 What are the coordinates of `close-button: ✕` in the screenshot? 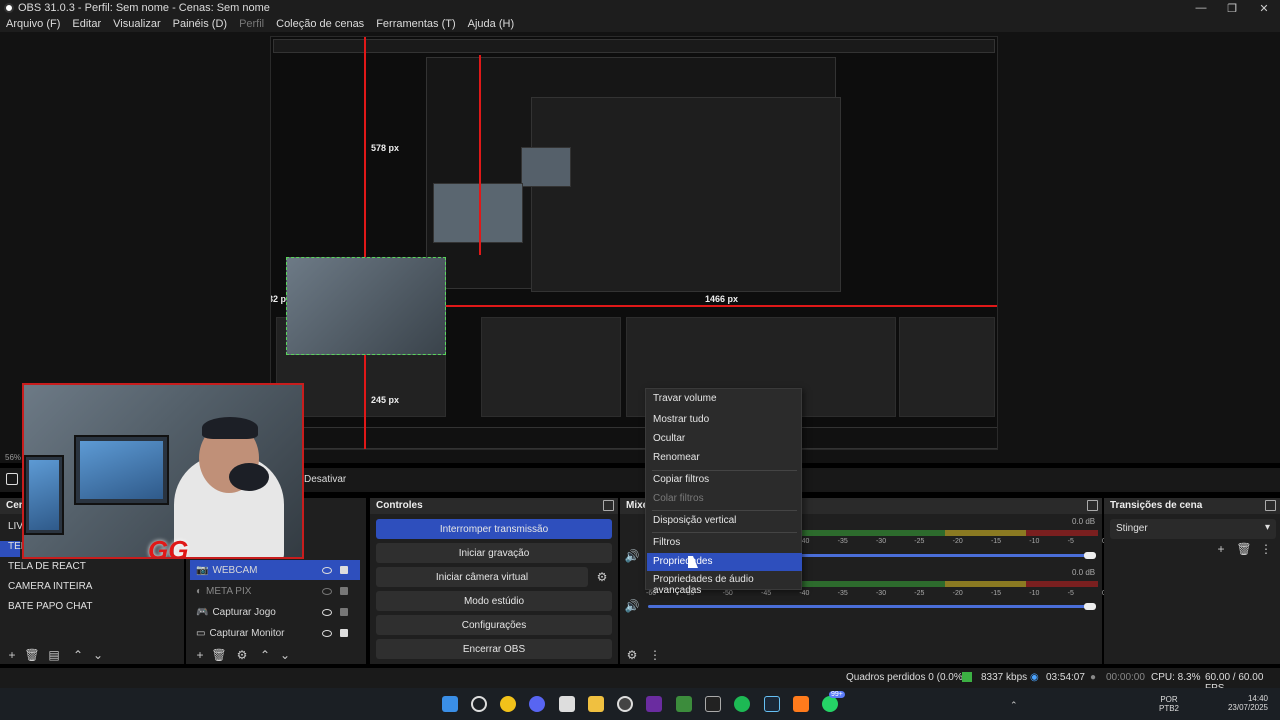 It's located at (1264, 8).